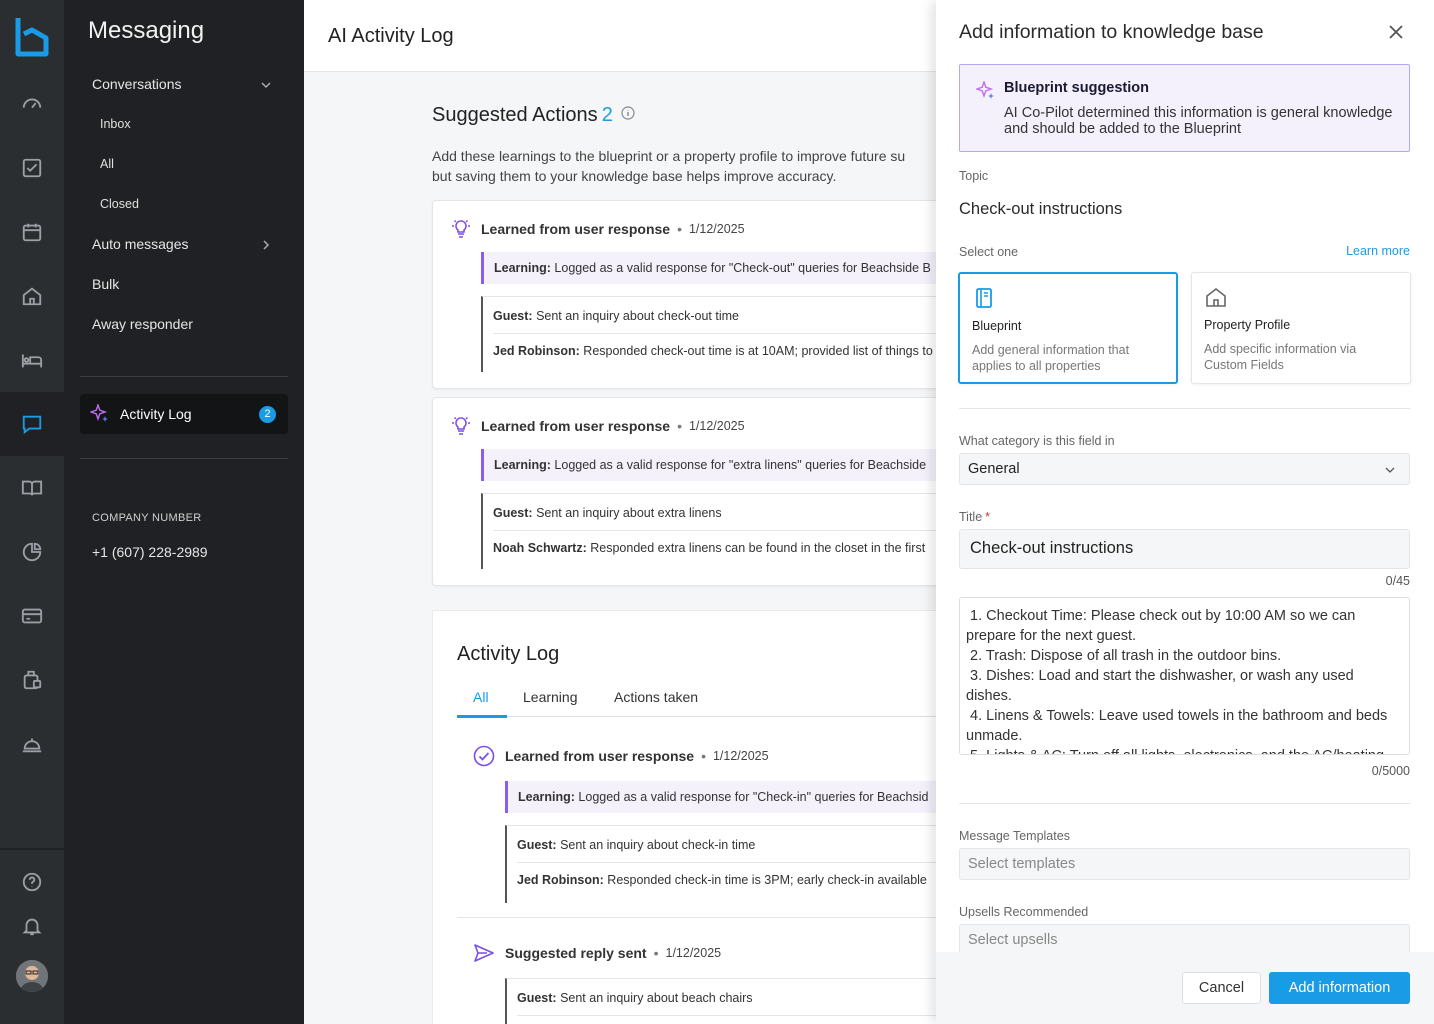  Describe the element at coordinates (1022, 864) in the screenshot. I see `templates-placeholder: Select templates` at that location.